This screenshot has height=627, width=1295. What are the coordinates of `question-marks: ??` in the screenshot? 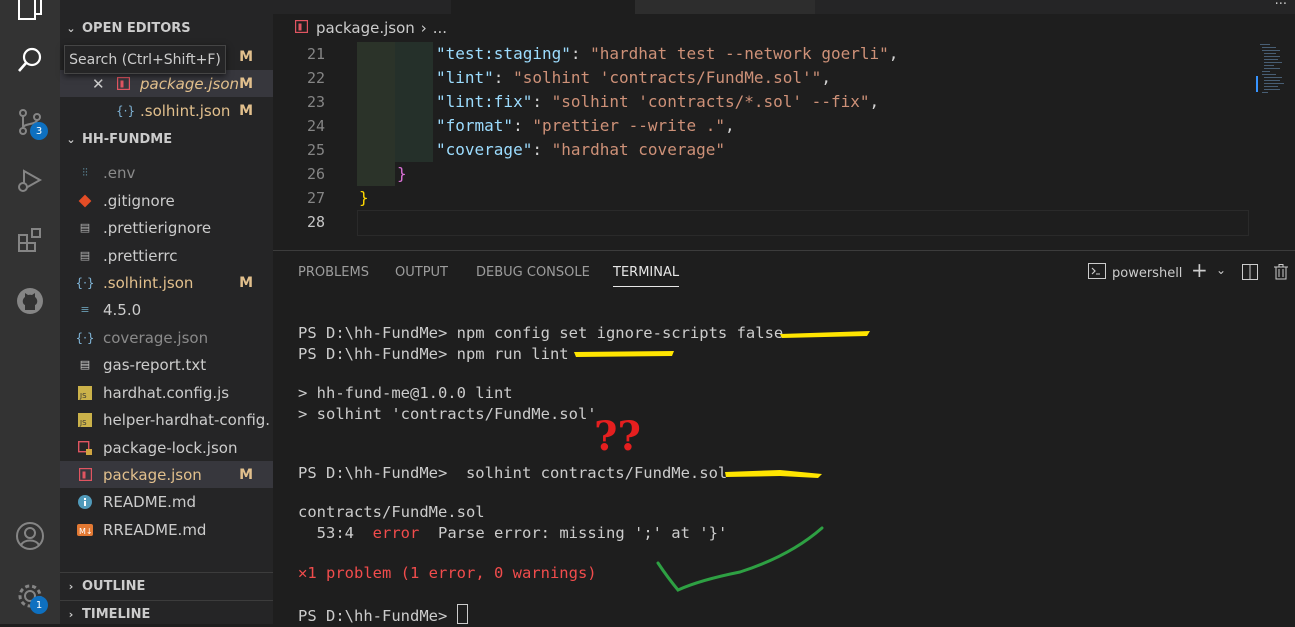 It's located at (617, 436).